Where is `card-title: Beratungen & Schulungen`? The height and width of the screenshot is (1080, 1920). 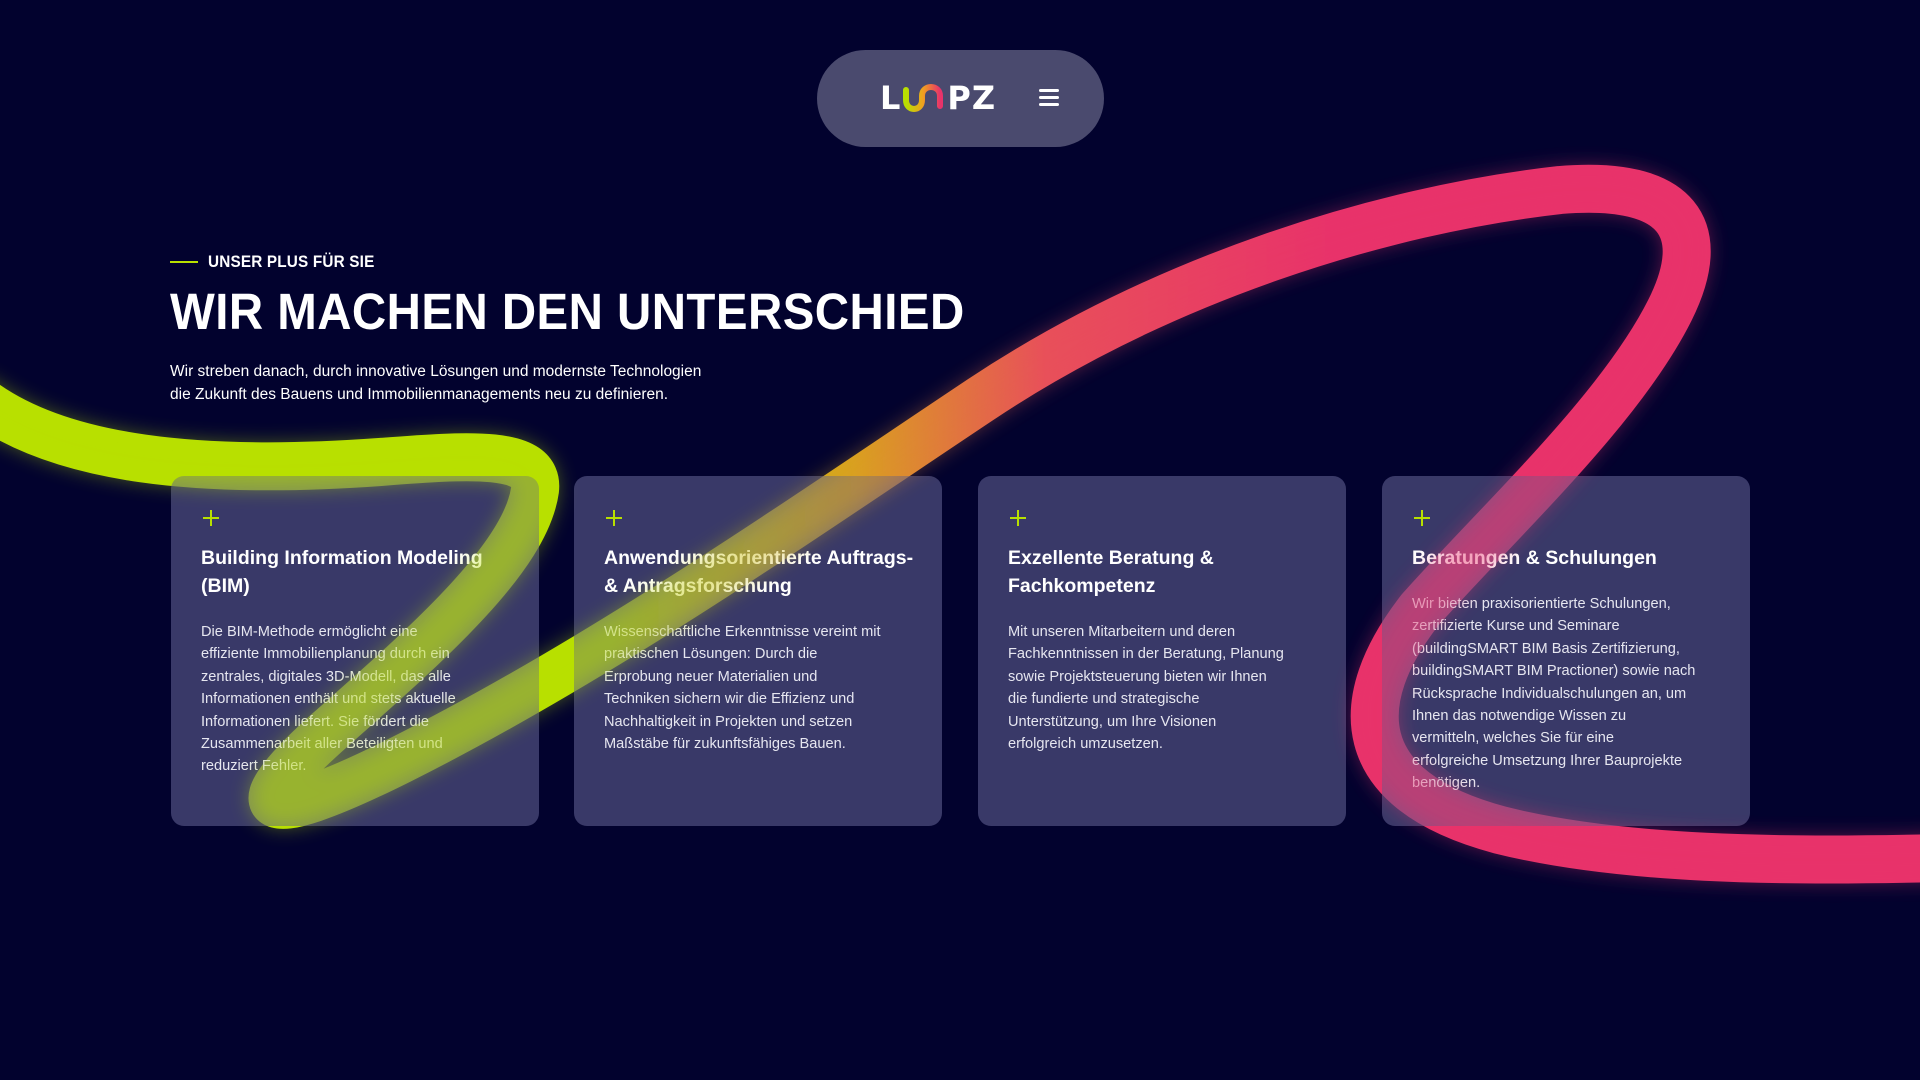
card-title: Beratungen & Schulungen is located at coordinates (1569, 558).